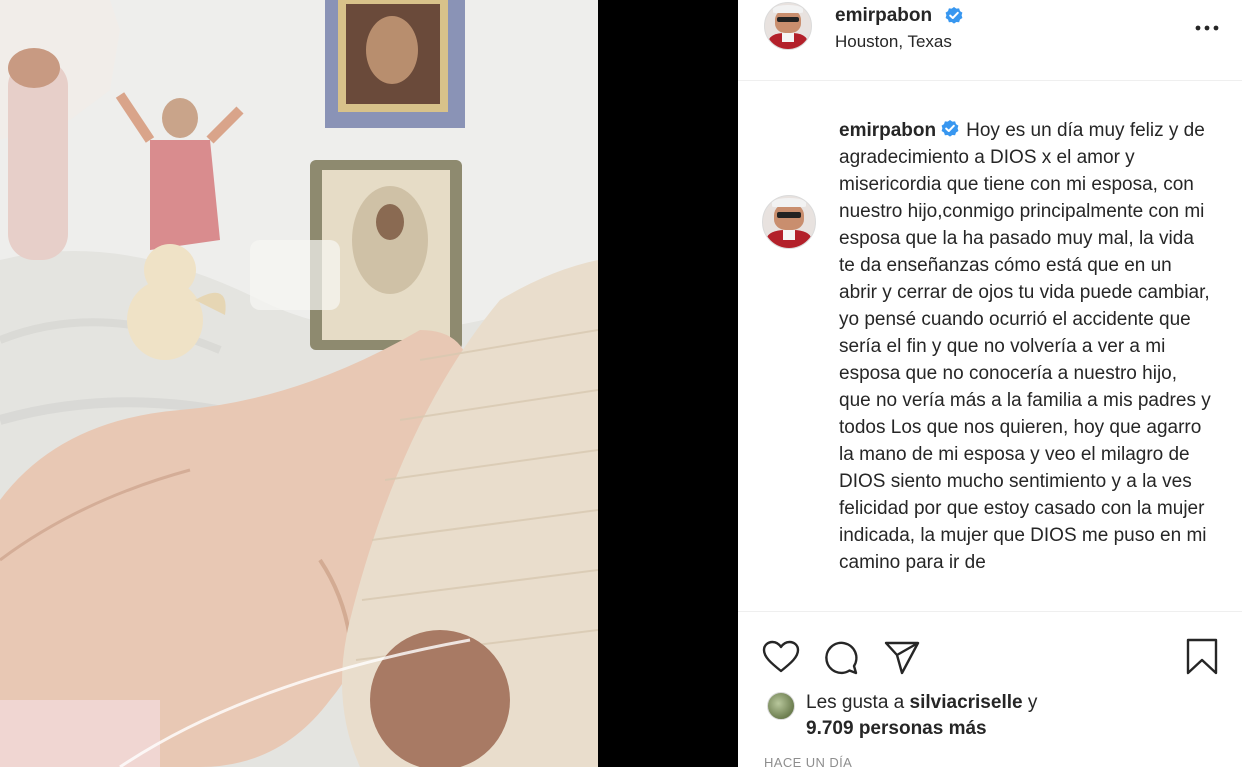  What do you see at coordinates (841, 658) in the screenshot?
I see `comment-bubble-icon` at bounding box center [841, 658].